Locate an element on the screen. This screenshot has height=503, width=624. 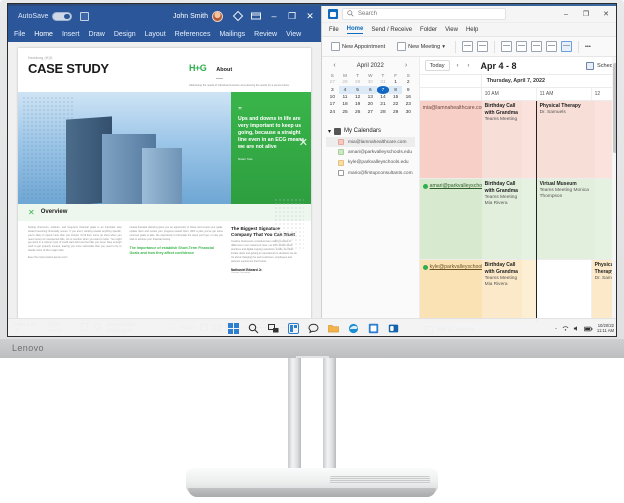
tab-home: Home is located at coordinates (43, 34).